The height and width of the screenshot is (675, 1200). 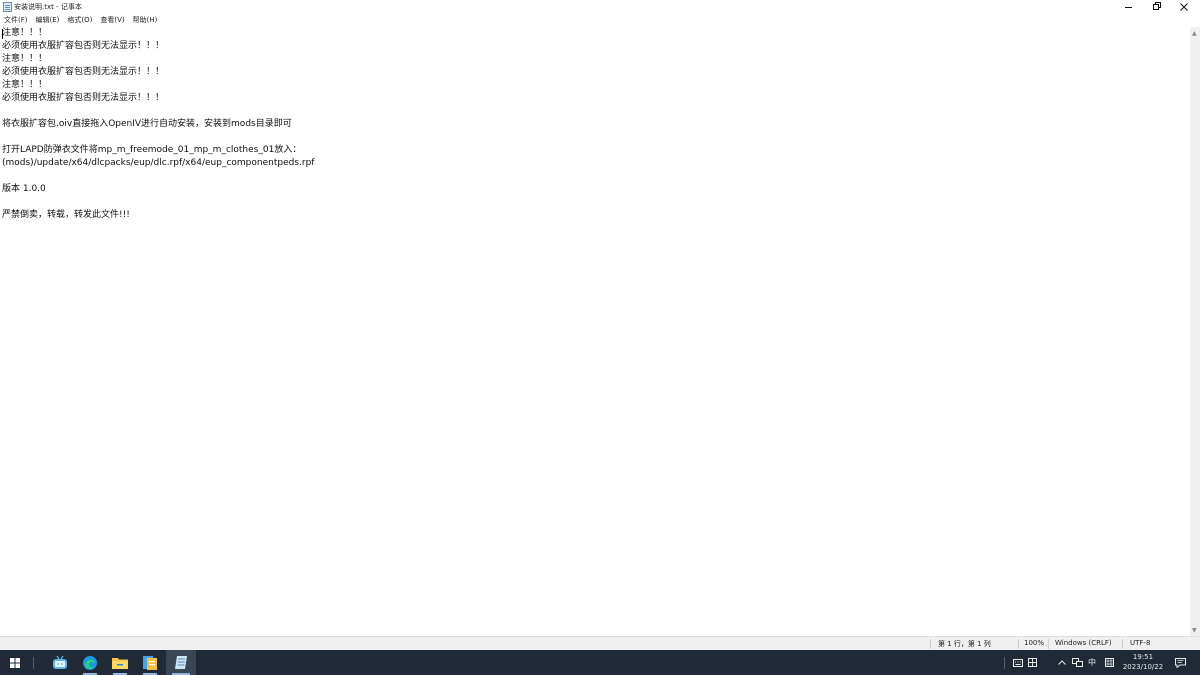 I want to click on grid-icon, so click(x=1032, y=662).